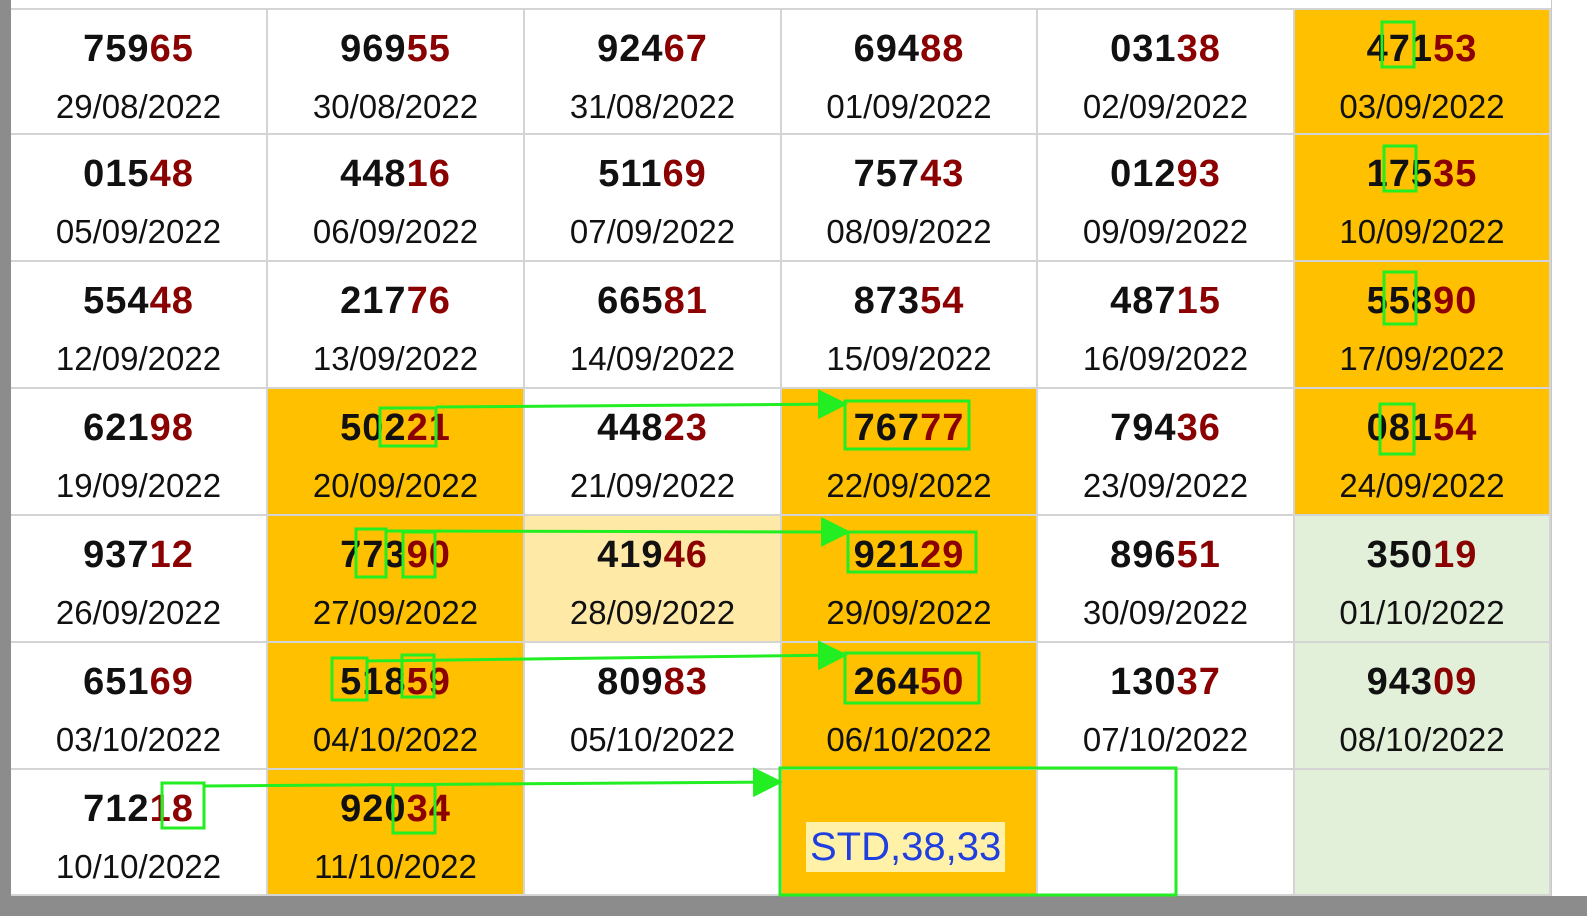  What do you see at coordinates (171, 809) in the screenshot?
I see `number-tail: 18` at bounding box center [171, 809].